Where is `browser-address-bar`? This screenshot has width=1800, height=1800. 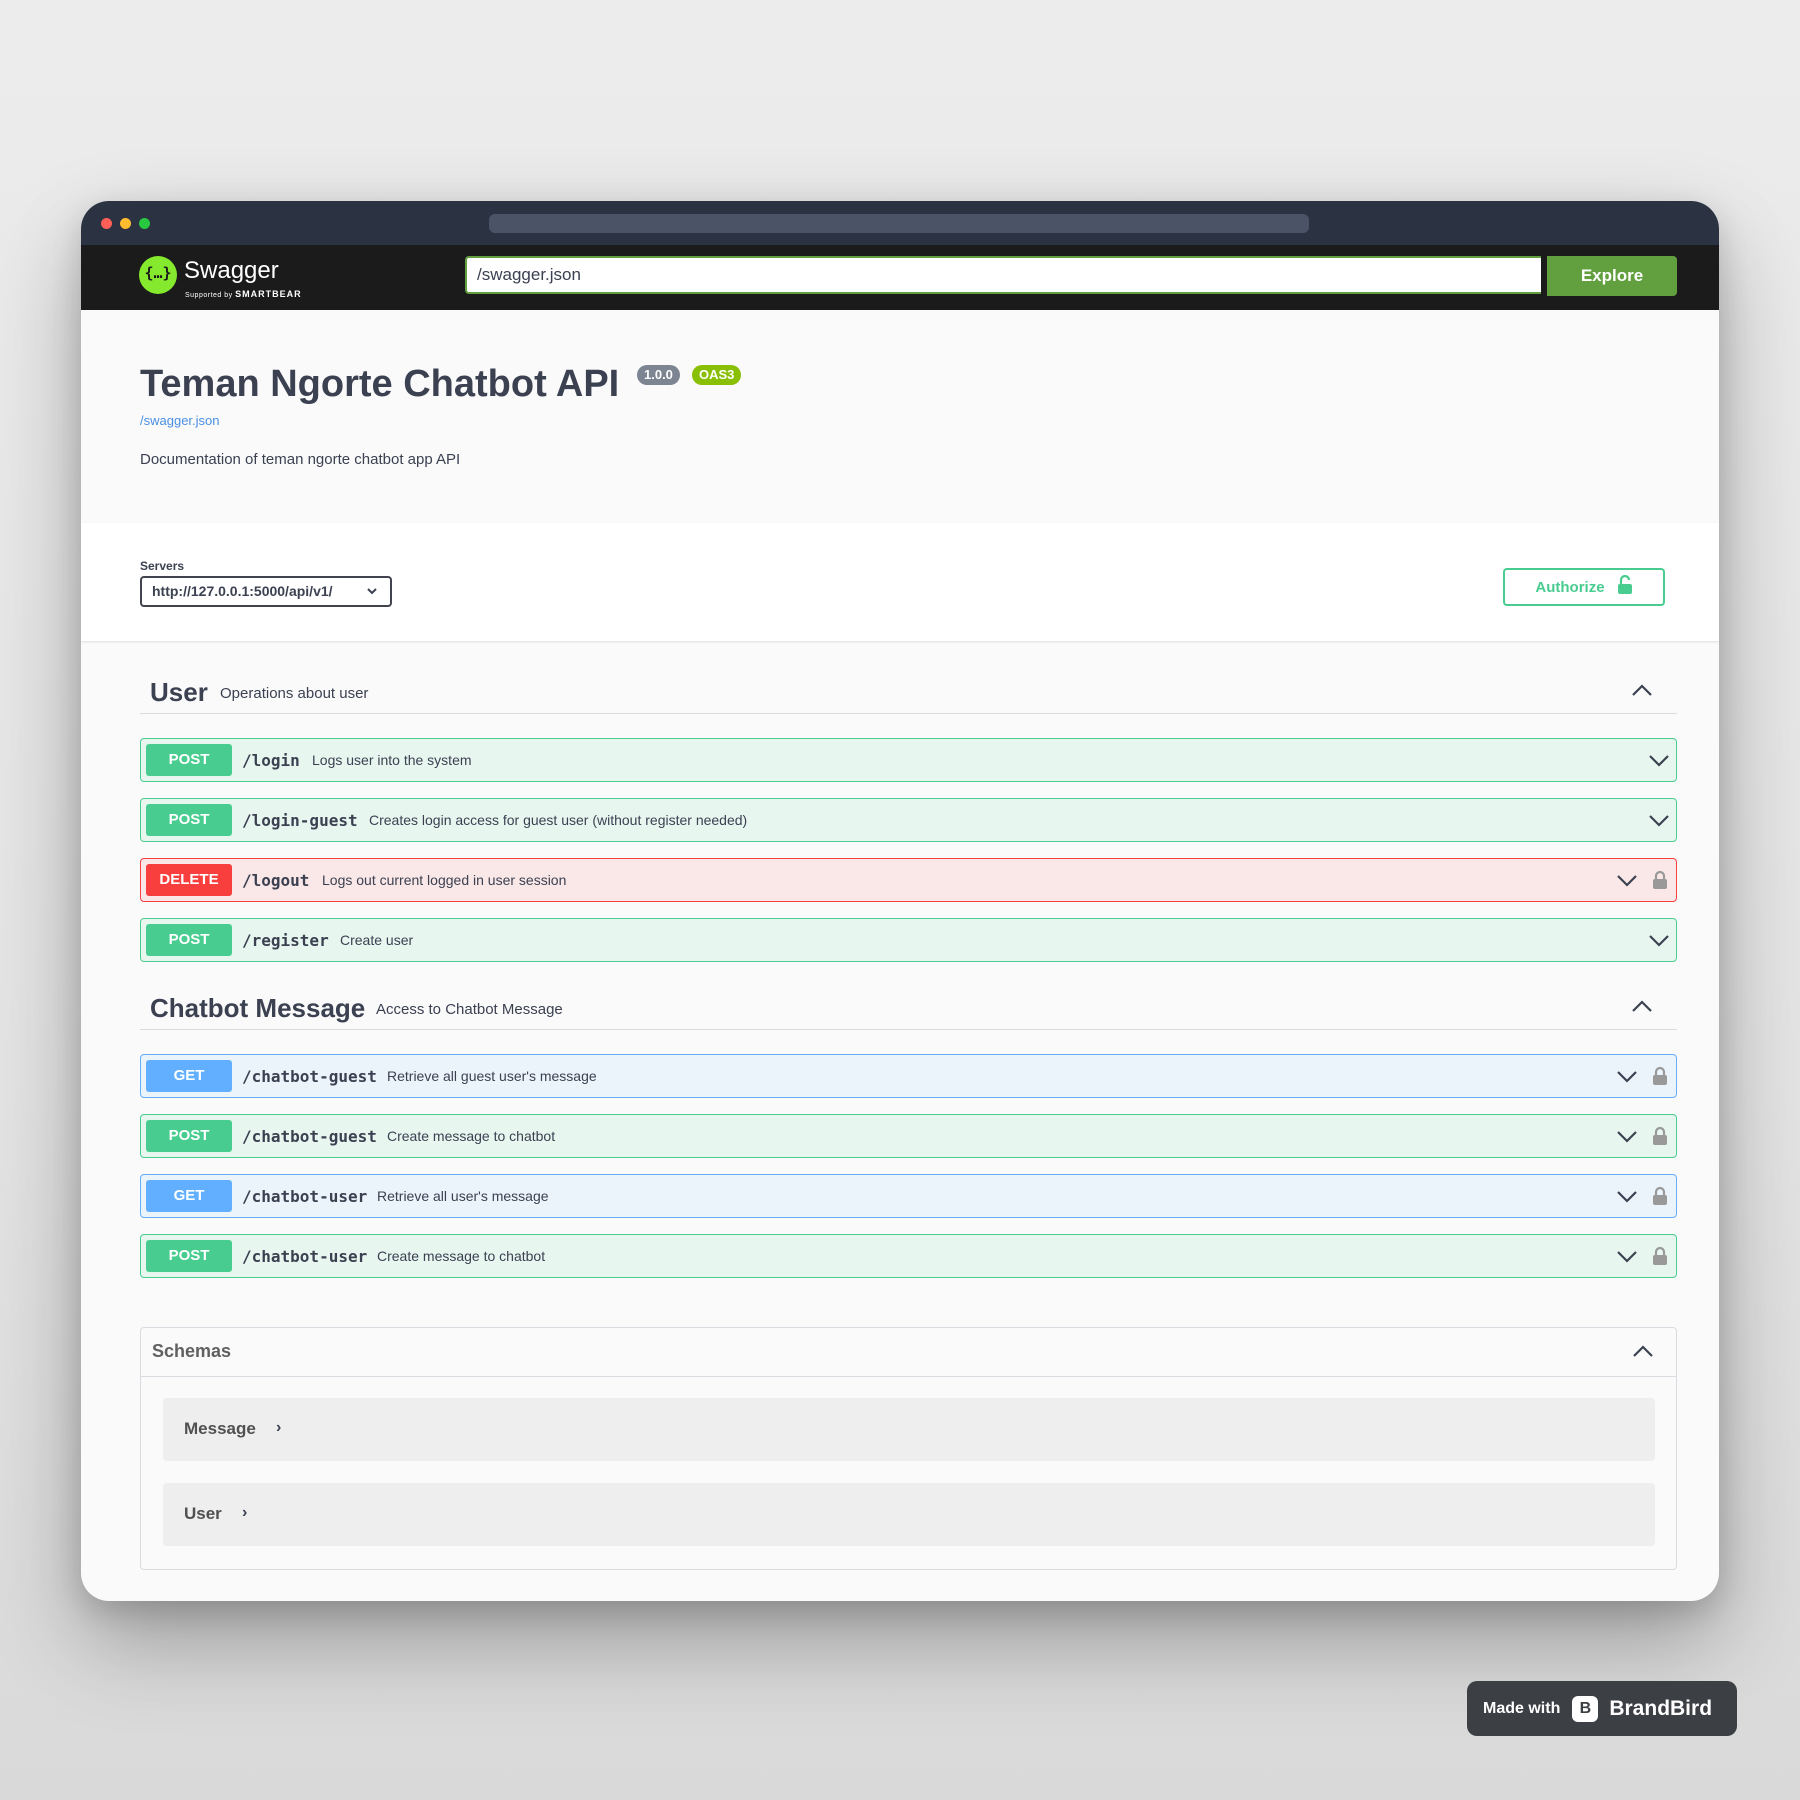
browser-address-bar is located at coordinates (899, 223).